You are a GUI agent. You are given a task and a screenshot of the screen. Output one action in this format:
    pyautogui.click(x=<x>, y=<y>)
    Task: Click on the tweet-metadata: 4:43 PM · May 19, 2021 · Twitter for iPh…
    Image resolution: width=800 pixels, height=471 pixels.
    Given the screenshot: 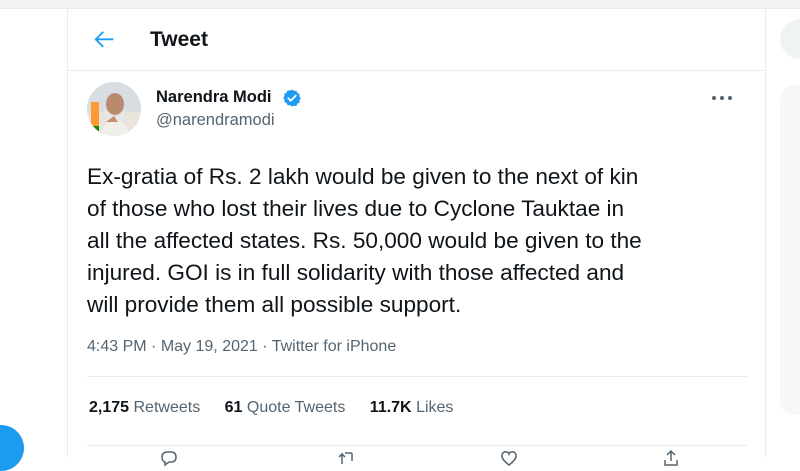 What is the action you would take?
    pyautogui.click(x=241, y=347)
    